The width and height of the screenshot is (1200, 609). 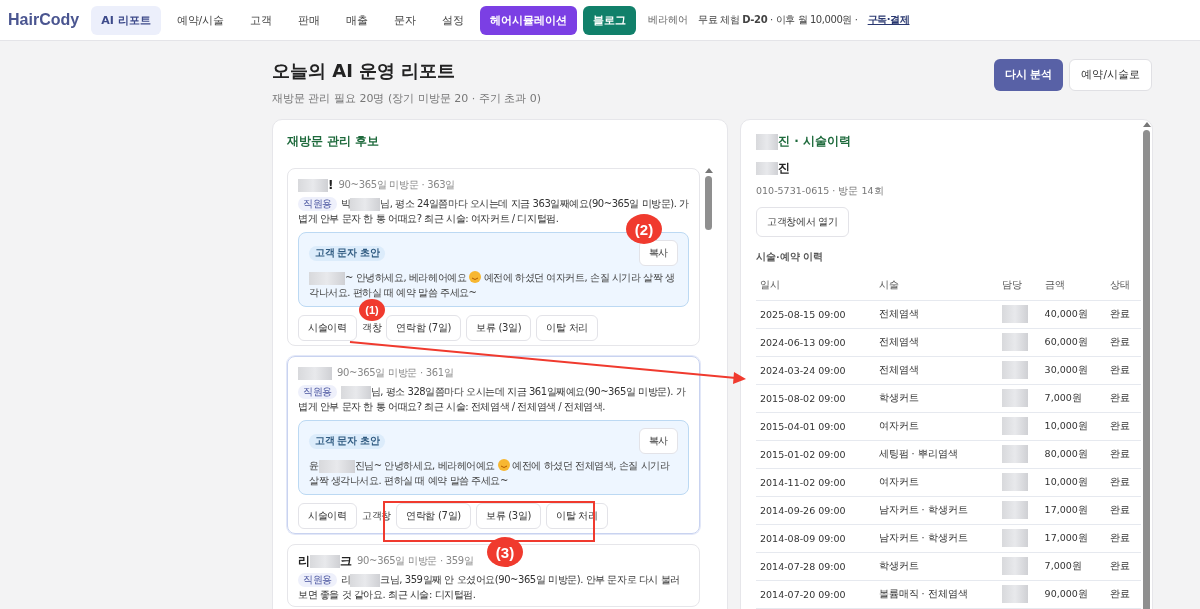 I want to click on open-customer-button: 고객창에서 열기, so click(x=802, y=222).